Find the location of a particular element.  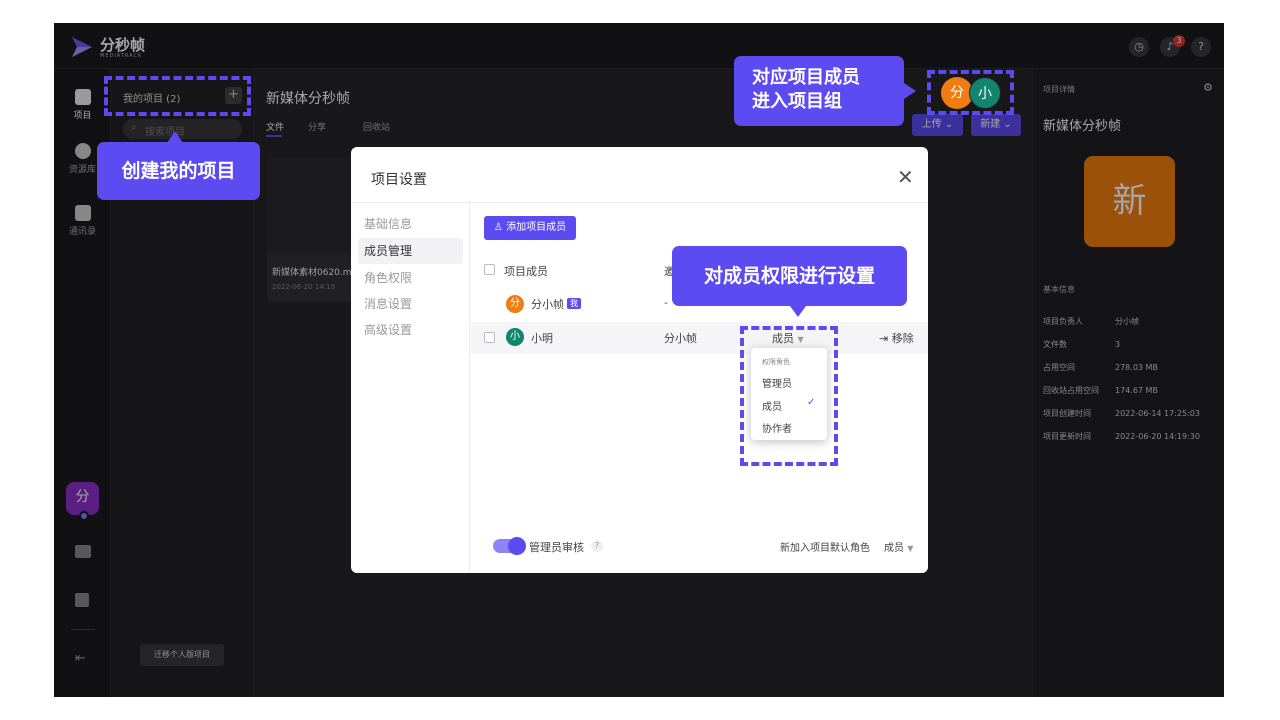

default-role-label: 新加入项目默认角色 is located at coordinates (825, 548).